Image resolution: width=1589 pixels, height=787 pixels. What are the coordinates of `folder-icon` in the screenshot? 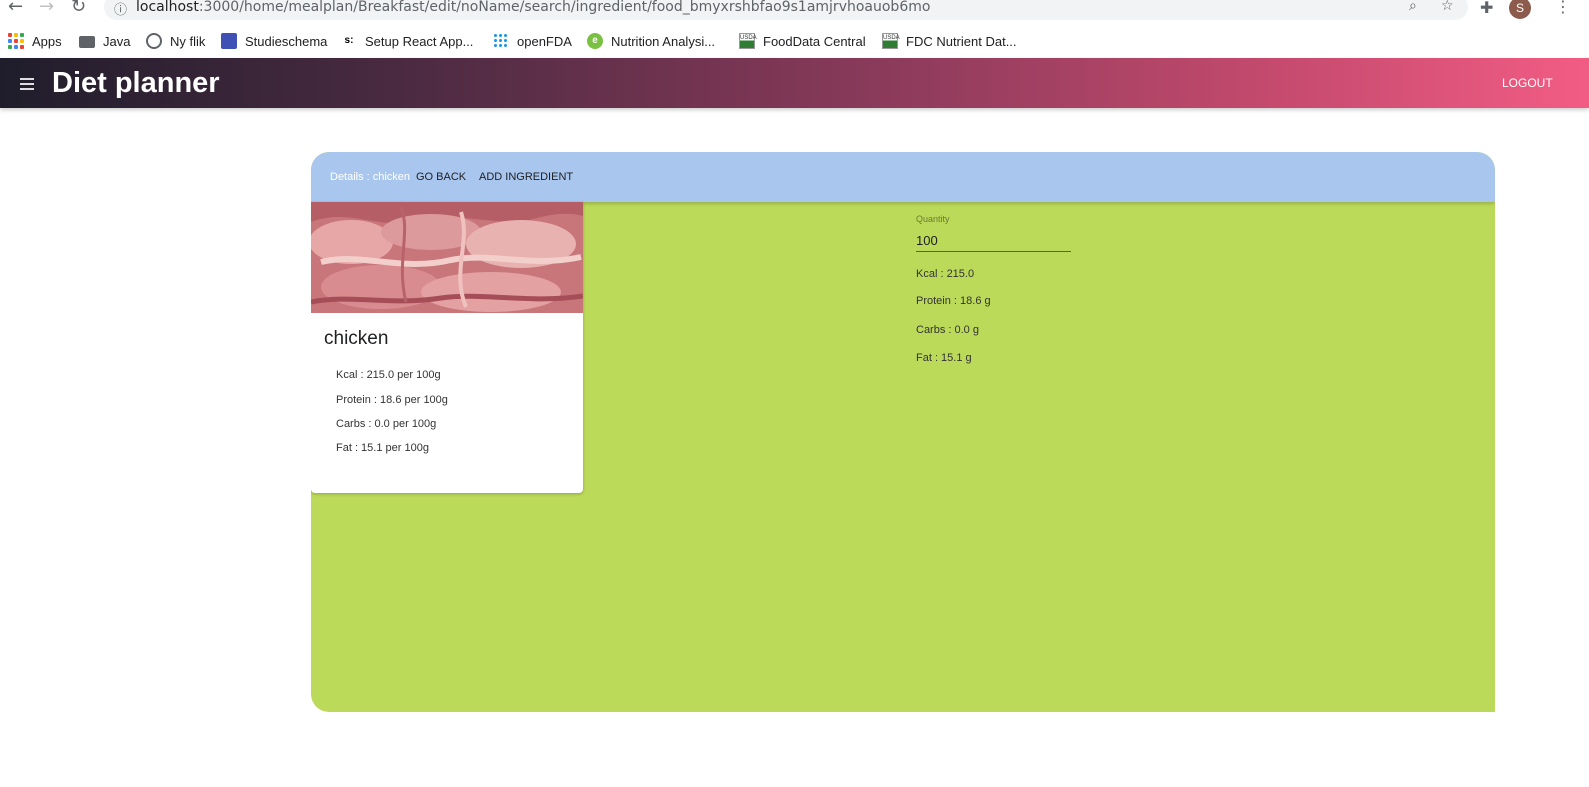 It's located at (87, 42).